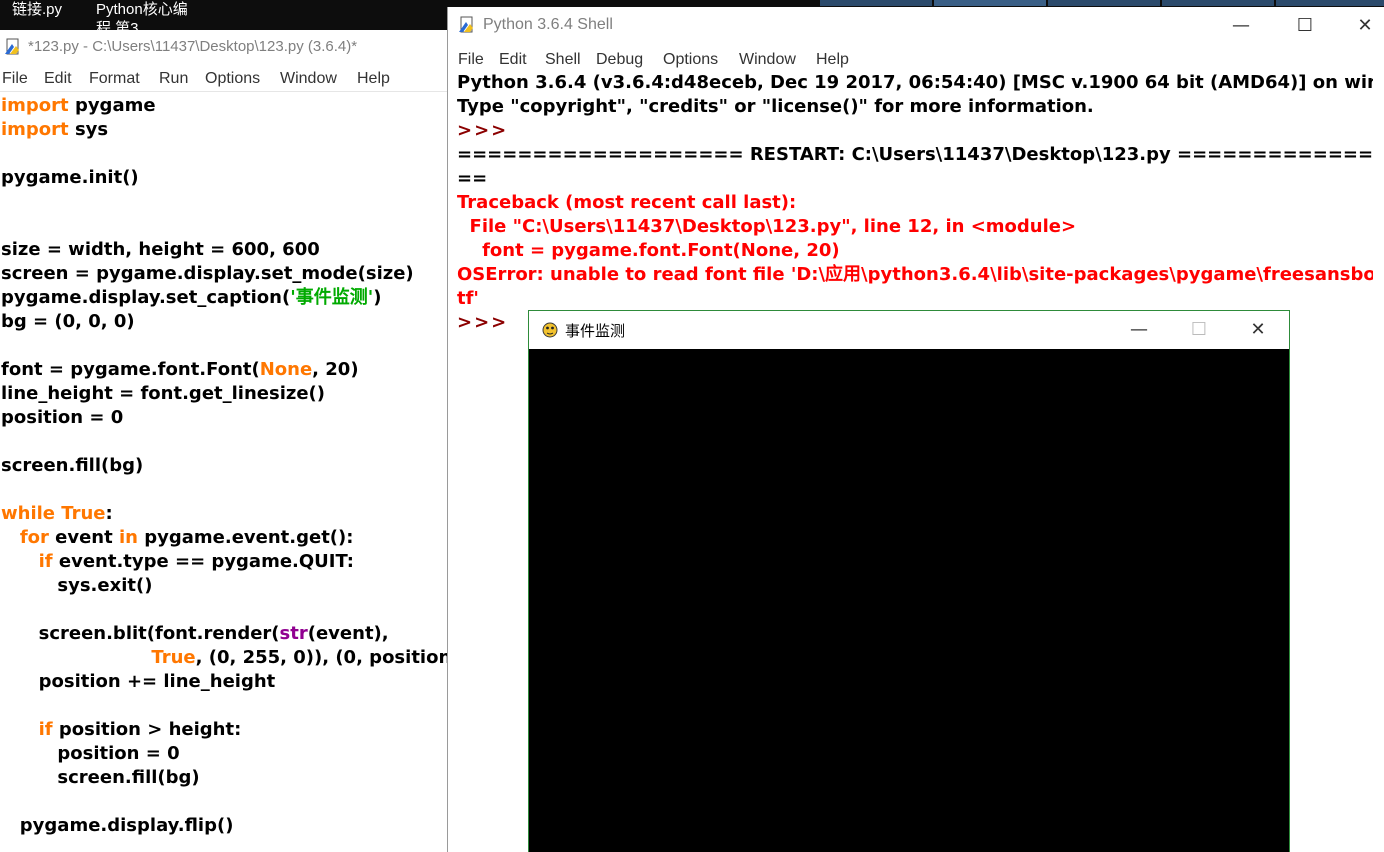  I want to click on menu-format: Format, so click(114, 79).